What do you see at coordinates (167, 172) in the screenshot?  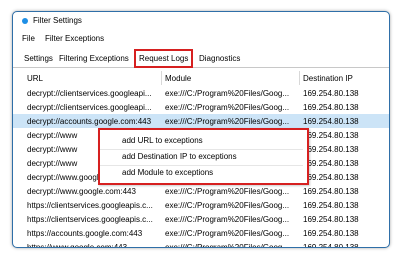 I see `menu-item-add-module: add Module to exceptions` at bounding box center [167, 172].